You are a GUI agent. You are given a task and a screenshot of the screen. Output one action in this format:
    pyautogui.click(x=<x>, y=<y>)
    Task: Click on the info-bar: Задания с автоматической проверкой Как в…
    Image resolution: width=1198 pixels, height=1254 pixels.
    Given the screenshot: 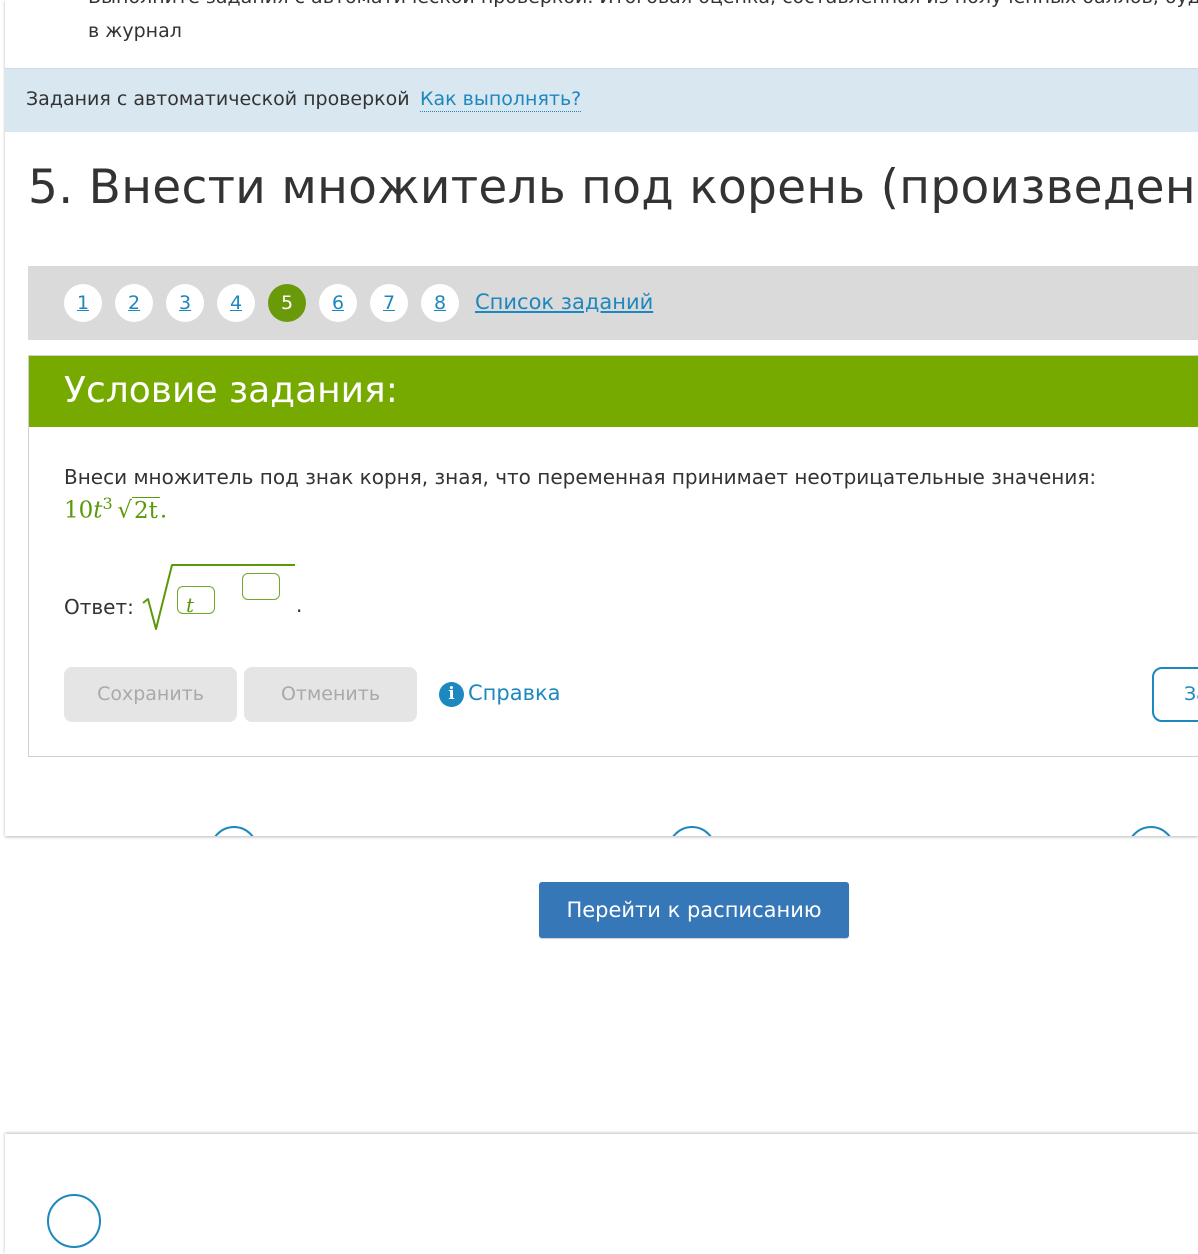 What is the action you would take?
    pyautogui.click(x=601, y=100)
    